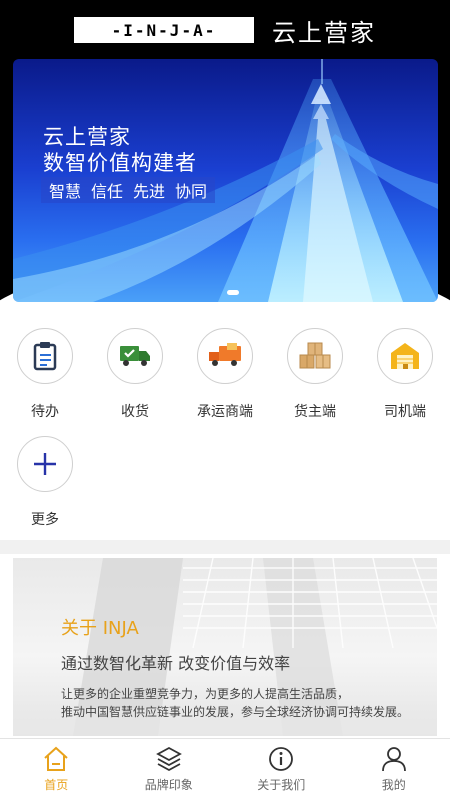 This screenshot has height=800, width=450. Describe the element at coordinates (281, 785) in the screenshot. I see `tab-about-us-label: 关于我们` at that location.